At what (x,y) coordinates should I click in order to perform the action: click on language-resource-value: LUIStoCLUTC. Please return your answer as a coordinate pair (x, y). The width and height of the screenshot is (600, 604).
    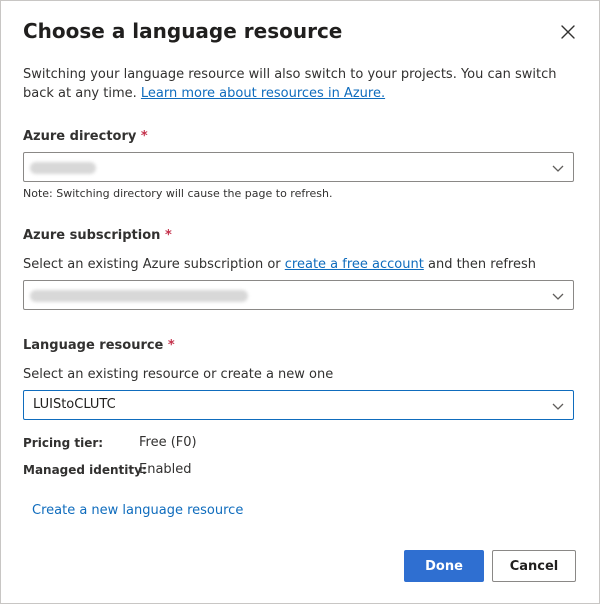
    Looking at the image, I should click on (74, 404).